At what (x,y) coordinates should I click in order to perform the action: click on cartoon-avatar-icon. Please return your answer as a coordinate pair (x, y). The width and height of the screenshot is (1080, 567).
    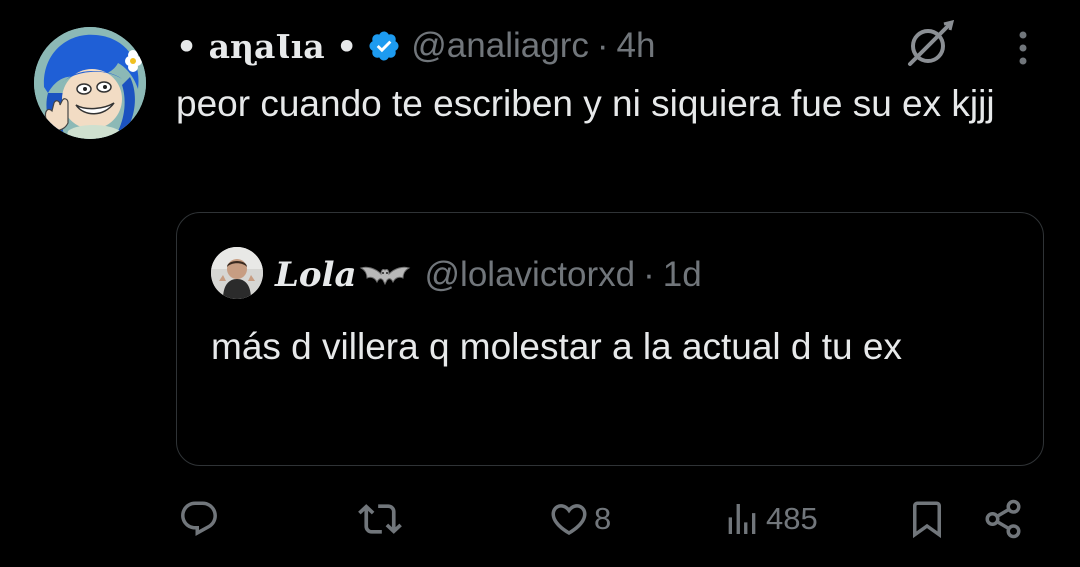
    Looking at the image, I should click on (90, 83).